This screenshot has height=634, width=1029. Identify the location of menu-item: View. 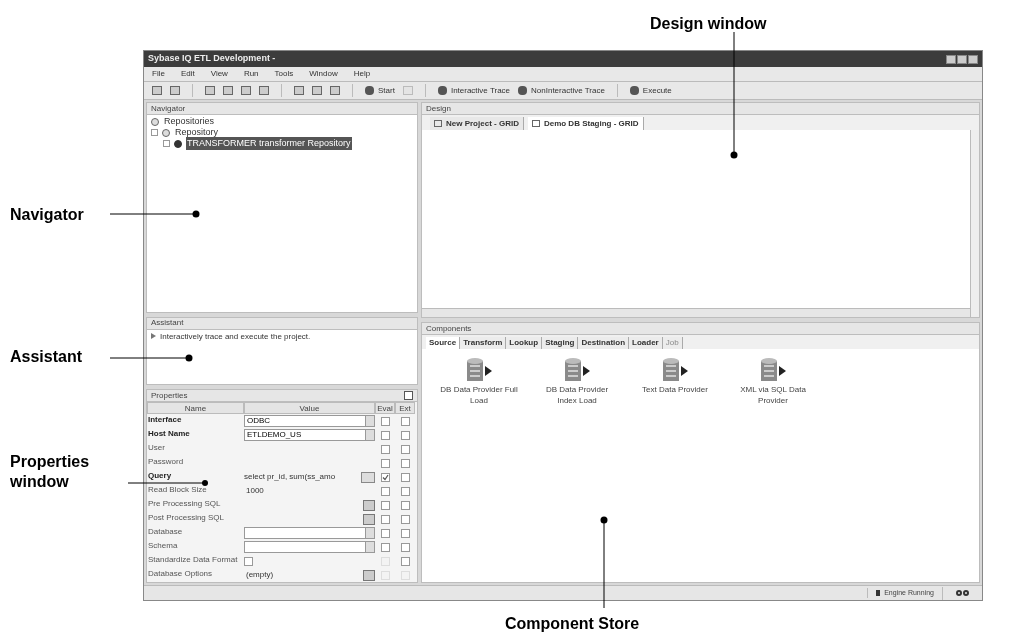
(219, 74).